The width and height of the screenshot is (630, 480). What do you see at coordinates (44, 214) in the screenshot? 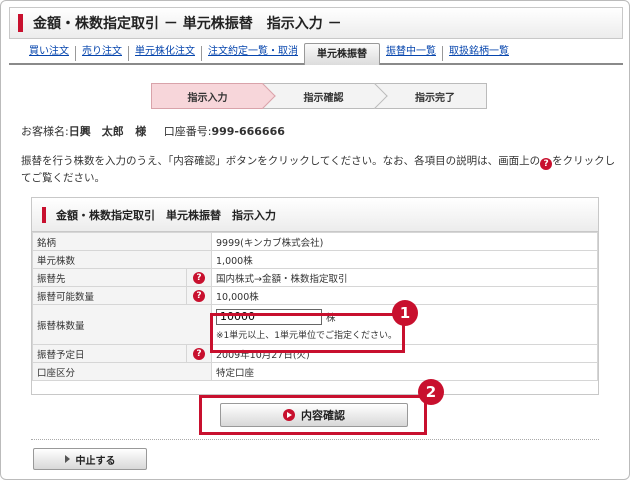
I see `panel-accent-bar` at bounding box center [44, 214].